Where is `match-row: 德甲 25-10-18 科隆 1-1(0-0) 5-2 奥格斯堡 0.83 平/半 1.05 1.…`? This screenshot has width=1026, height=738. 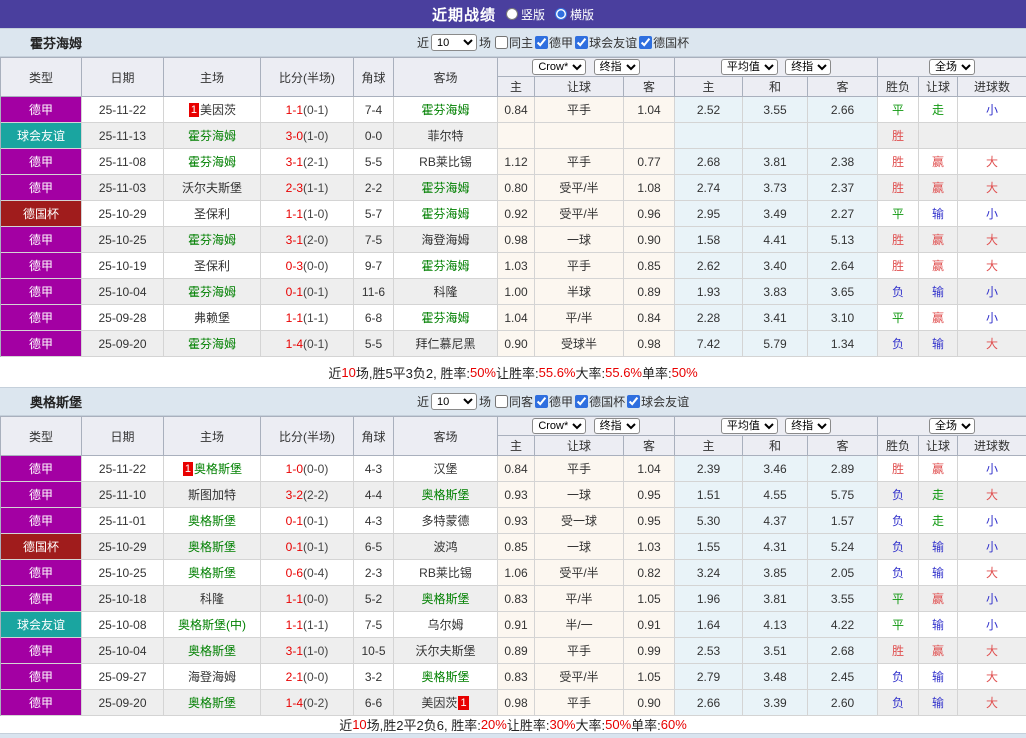
match-row: 德甲 25-10-18 科隆 1-1(0-0) 5-2 奥格斯堡 0.83 平/半 1.05 1.… is located at coordinates (513, 599).